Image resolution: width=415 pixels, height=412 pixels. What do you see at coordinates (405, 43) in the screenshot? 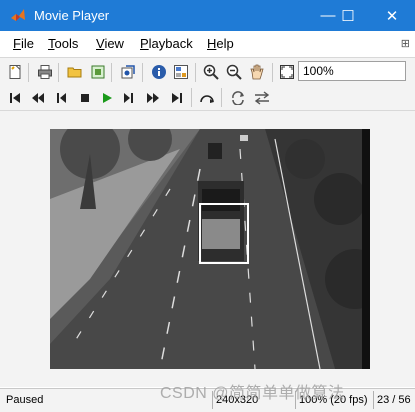
I see `dock-pin-icon: ⊞` at bounding box center [405, 43].